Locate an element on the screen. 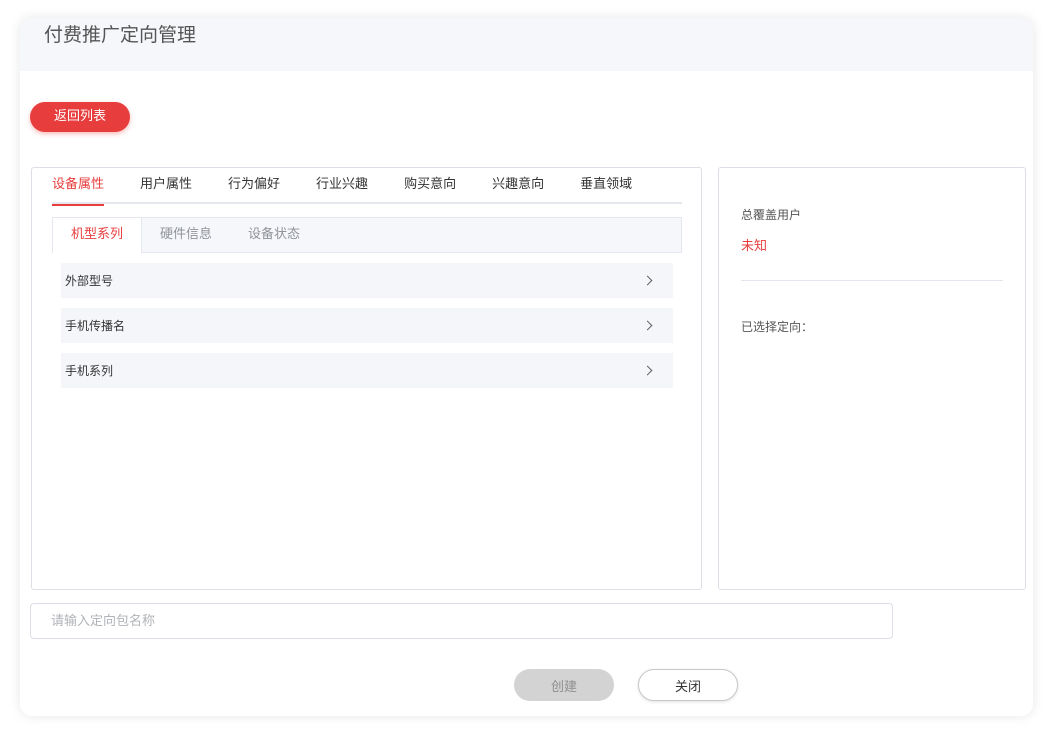  category-tabs: 设备属性 用户属性 行为偏好 行业兴趣 购买意向 兴趣意向 垂直领域 is located at coordinates (367, 187).